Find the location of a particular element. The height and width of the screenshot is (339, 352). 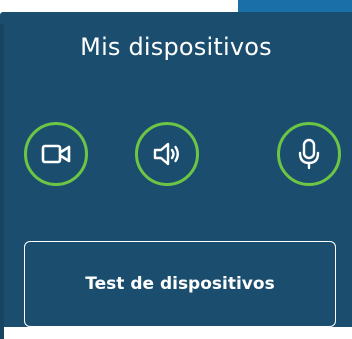

test-devices-label: Test de dispositivos is located at coordinates (180, 284).